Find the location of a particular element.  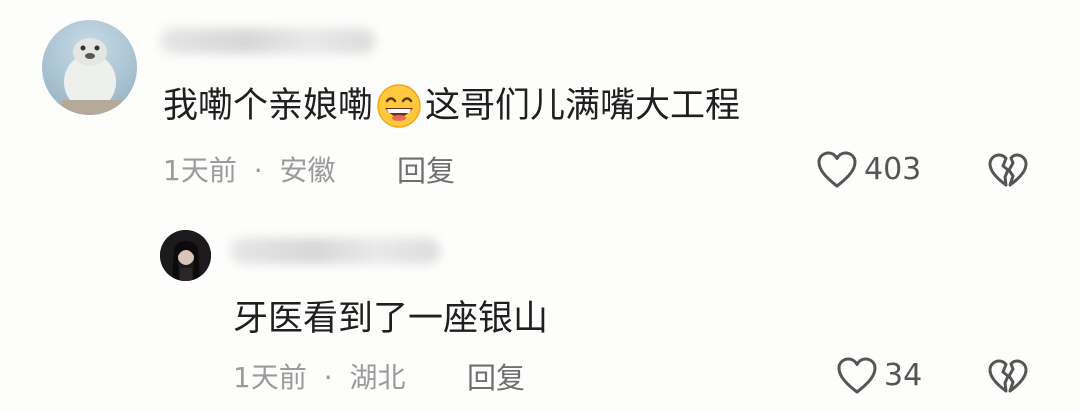

comment-text-part: 这哥们儿满嘴大工程 is located at coordinates (583, 106).